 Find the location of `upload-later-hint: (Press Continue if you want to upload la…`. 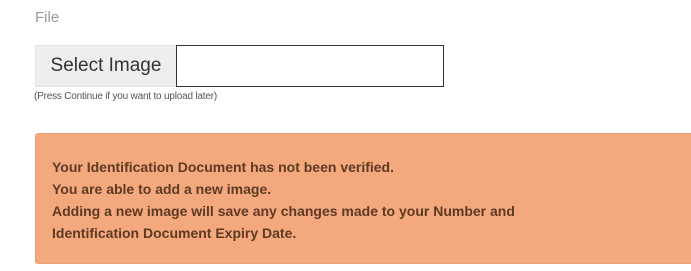

upload-later-hint: (Press Continue if you want to upload la… is located at coordinates (125, 96).